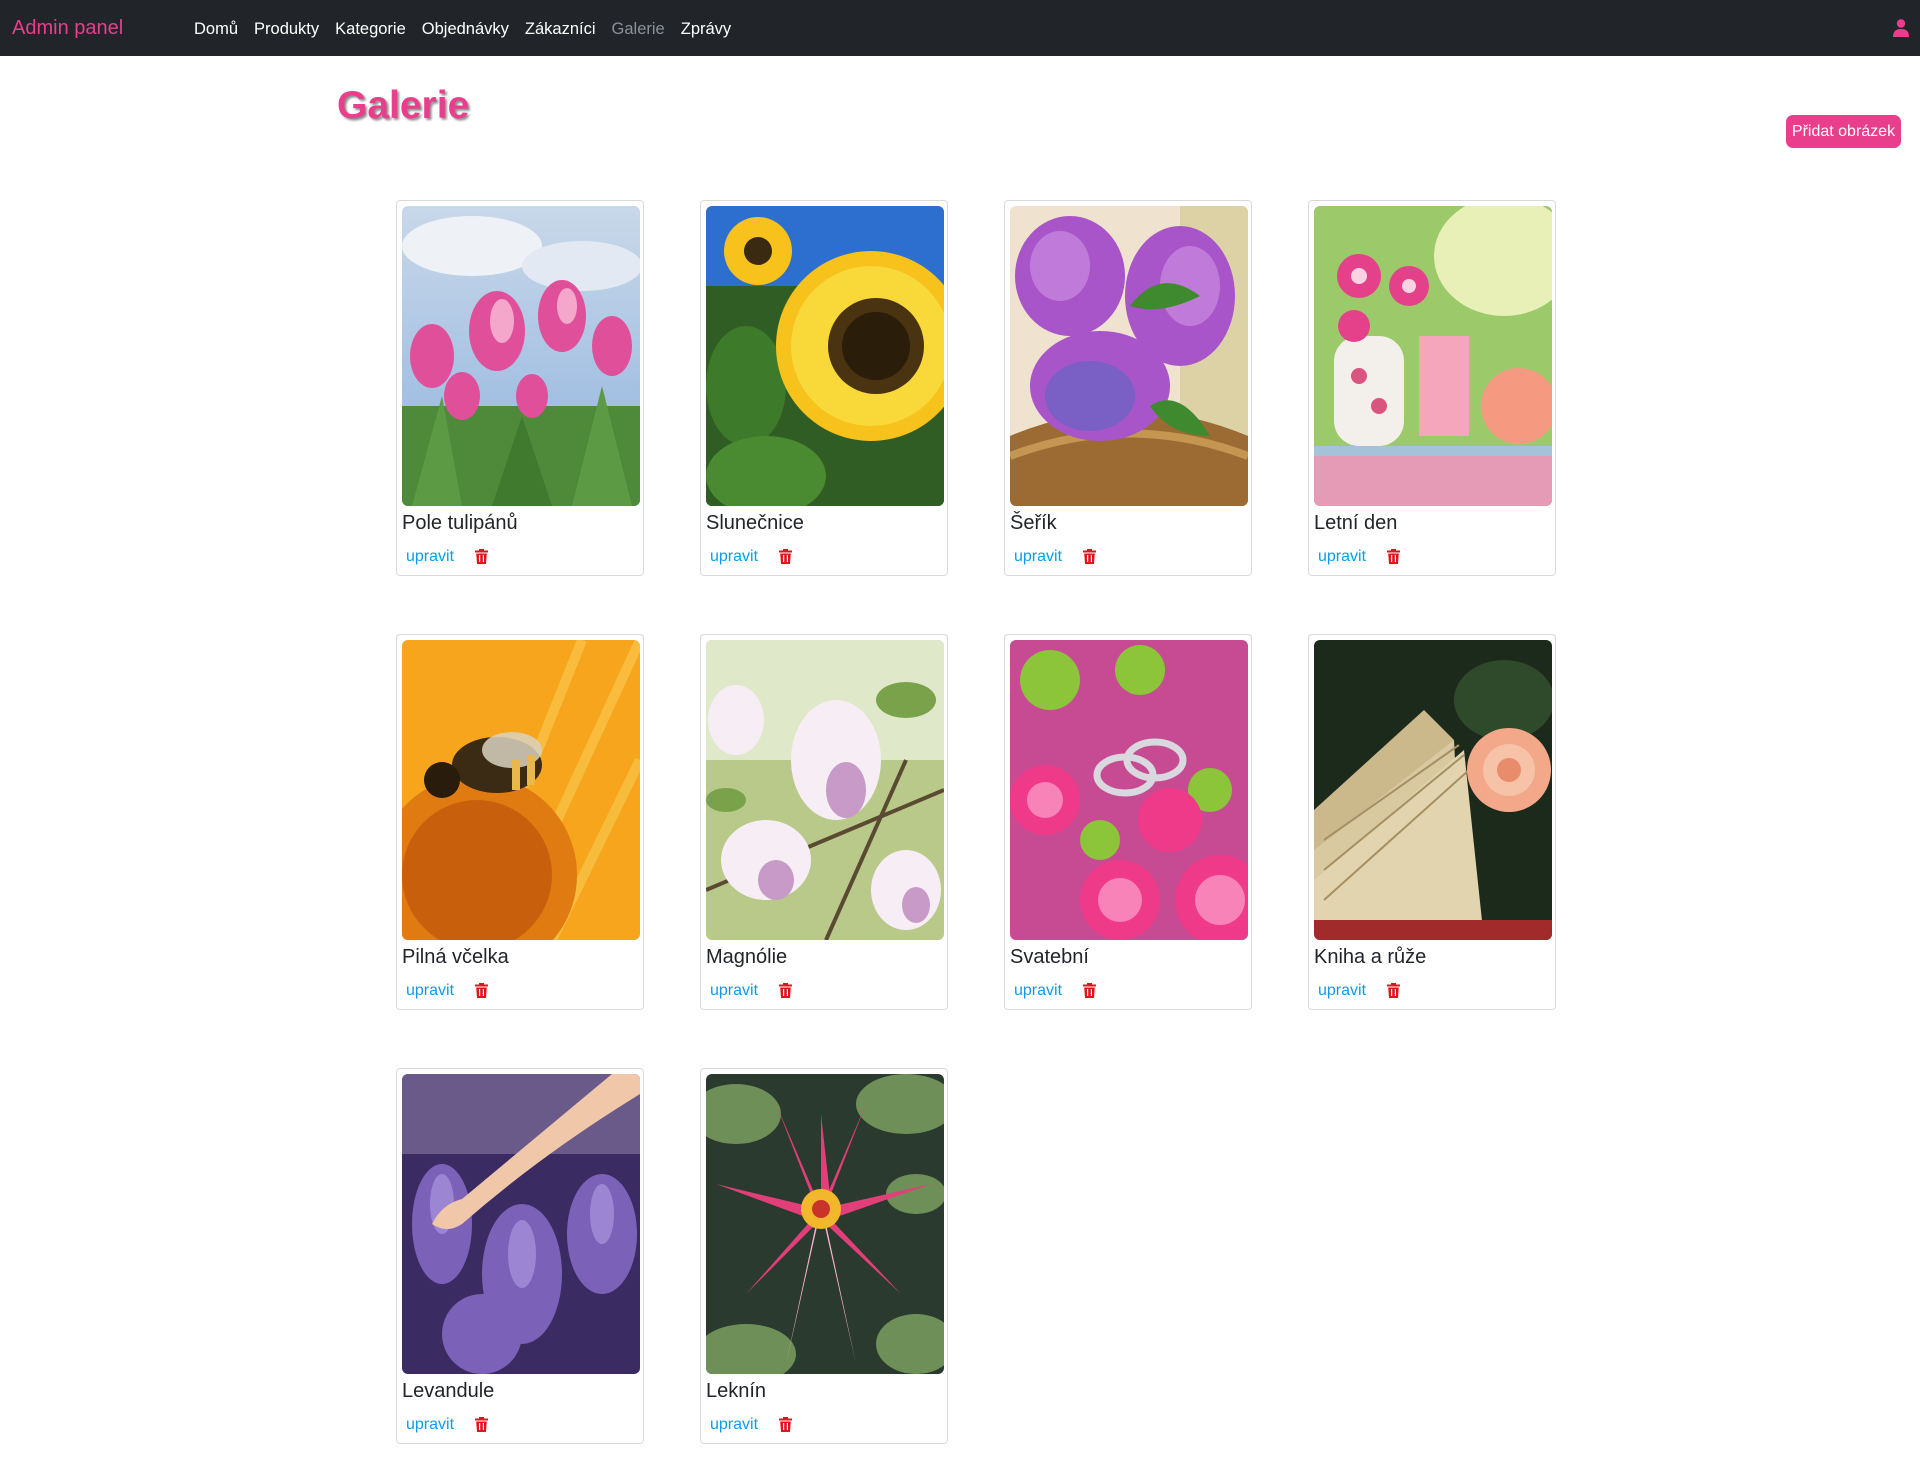 This screenshot has width=1920, height=1478. Describe the element at coordinates (736, 1391) in the screenshot. I see `image-title: Leknín` at that location.